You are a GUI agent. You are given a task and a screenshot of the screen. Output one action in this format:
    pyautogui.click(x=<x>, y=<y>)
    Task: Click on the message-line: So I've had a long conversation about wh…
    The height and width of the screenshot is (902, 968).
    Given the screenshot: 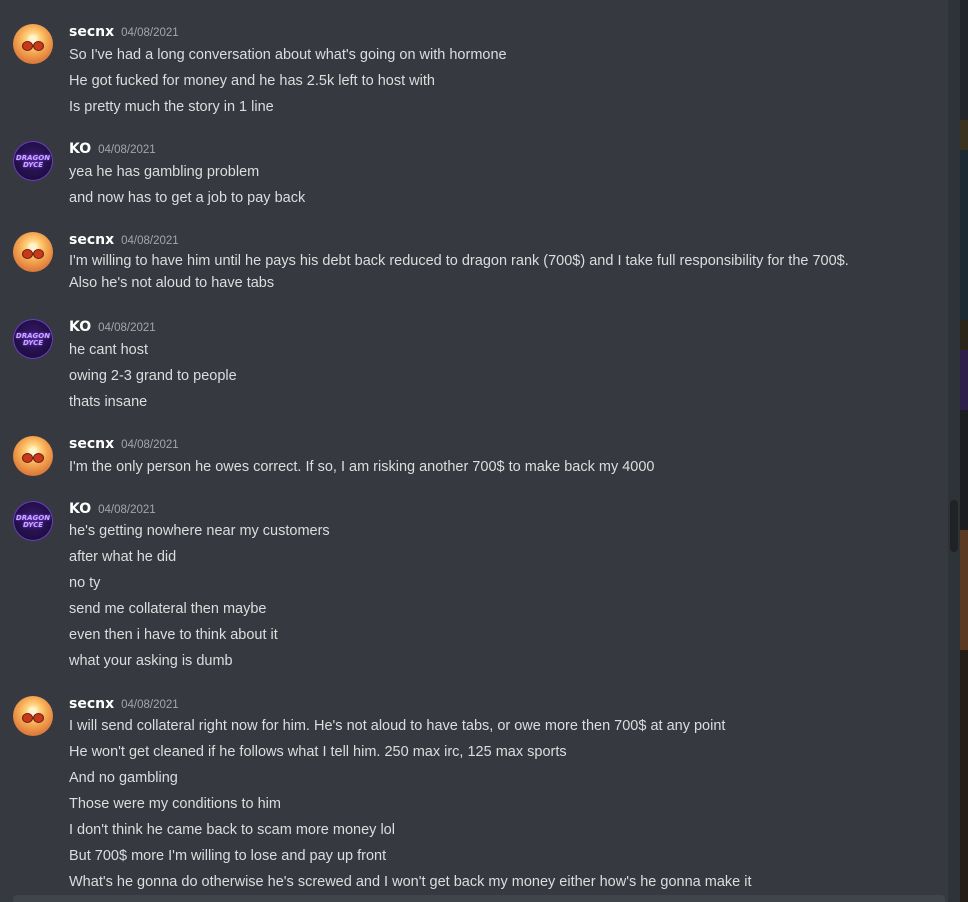 What is the action you would take?
    pyautogui.click(x=288, y=55)
    